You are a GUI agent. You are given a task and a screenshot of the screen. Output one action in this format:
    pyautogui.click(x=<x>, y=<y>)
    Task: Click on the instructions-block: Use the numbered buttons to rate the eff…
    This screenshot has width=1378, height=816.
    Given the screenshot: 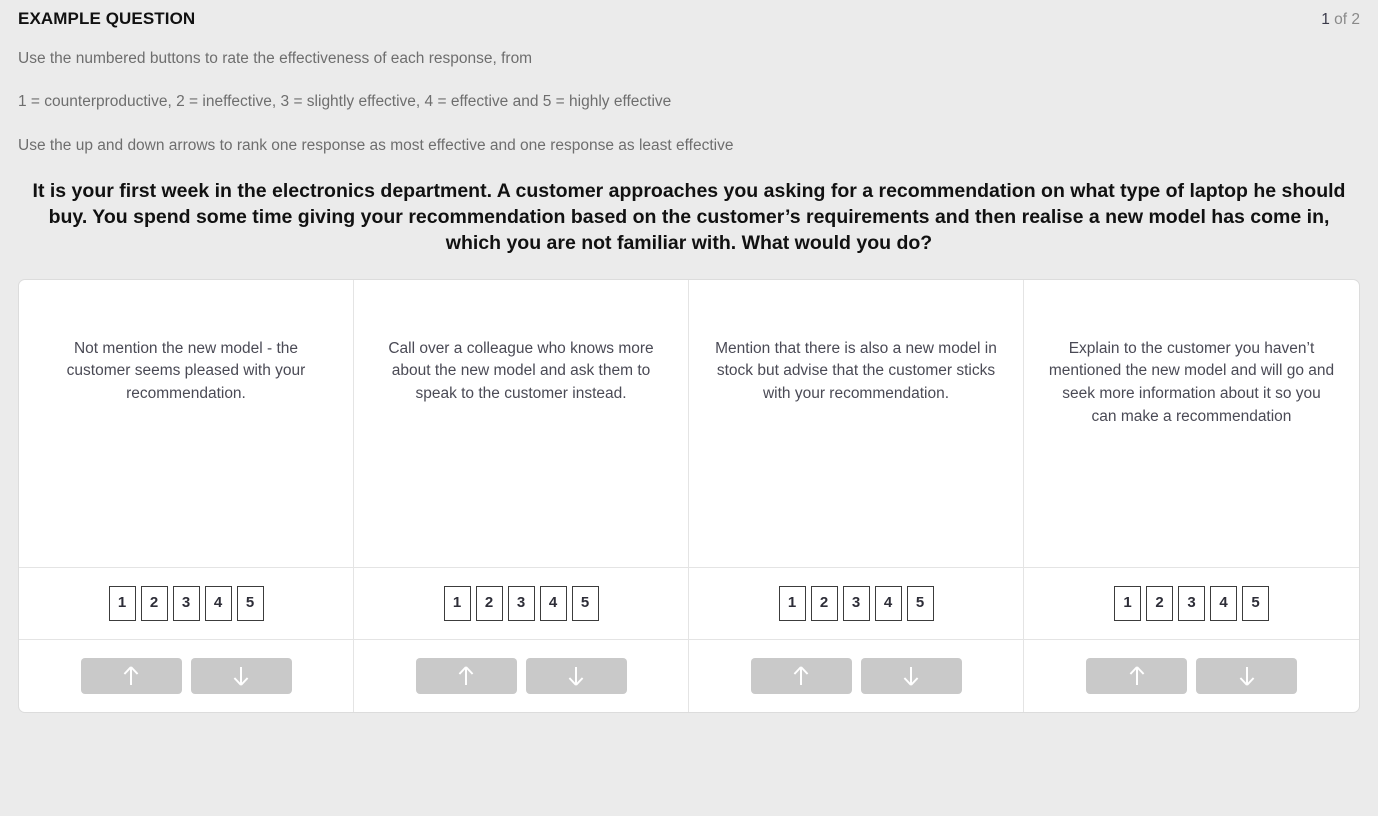 What is the action you would take?
    pyautogui.click(x=689, y=95)
    